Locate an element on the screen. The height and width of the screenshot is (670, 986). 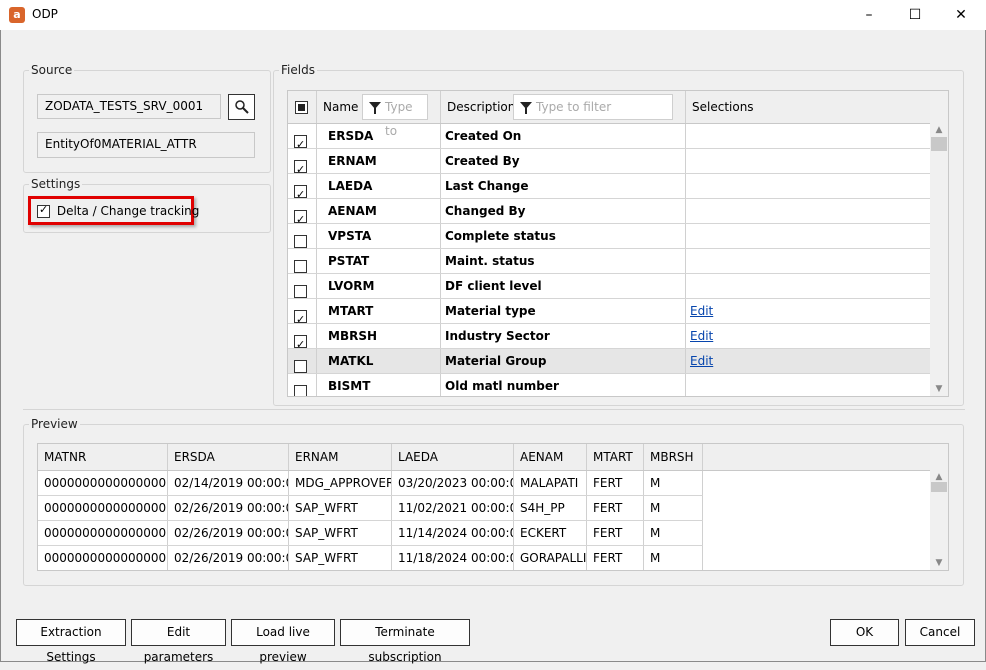
preview-column-header: LAEDA is located at coordinates (453, 457).